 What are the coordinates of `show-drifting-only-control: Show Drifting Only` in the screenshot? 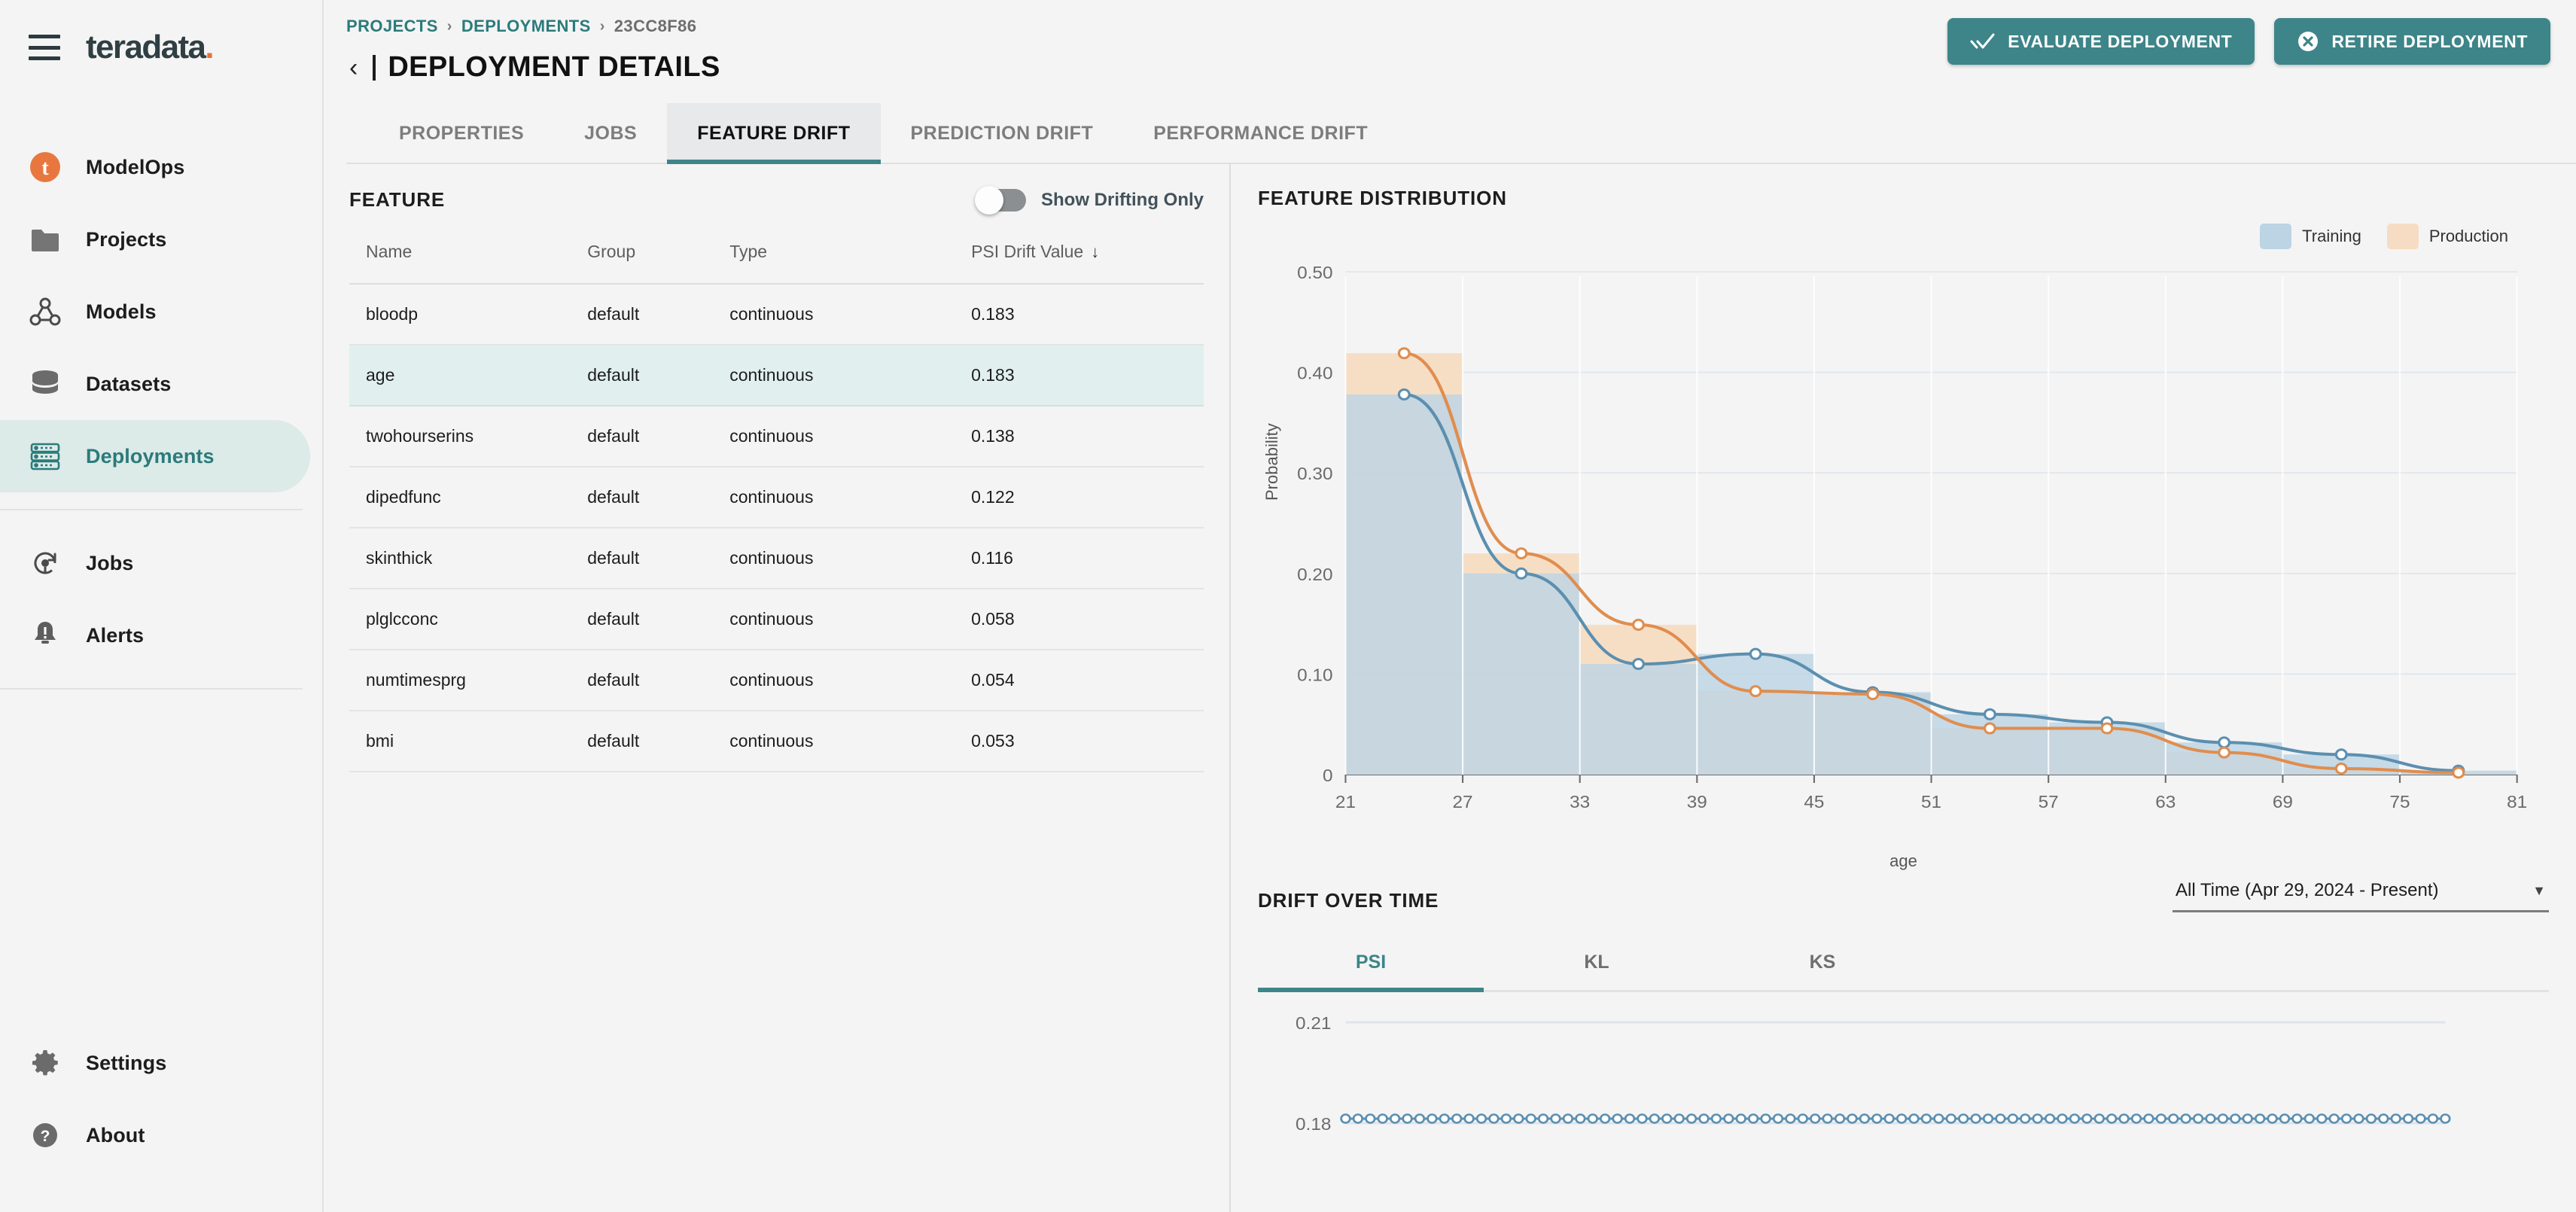 It's located at (1090, 200).